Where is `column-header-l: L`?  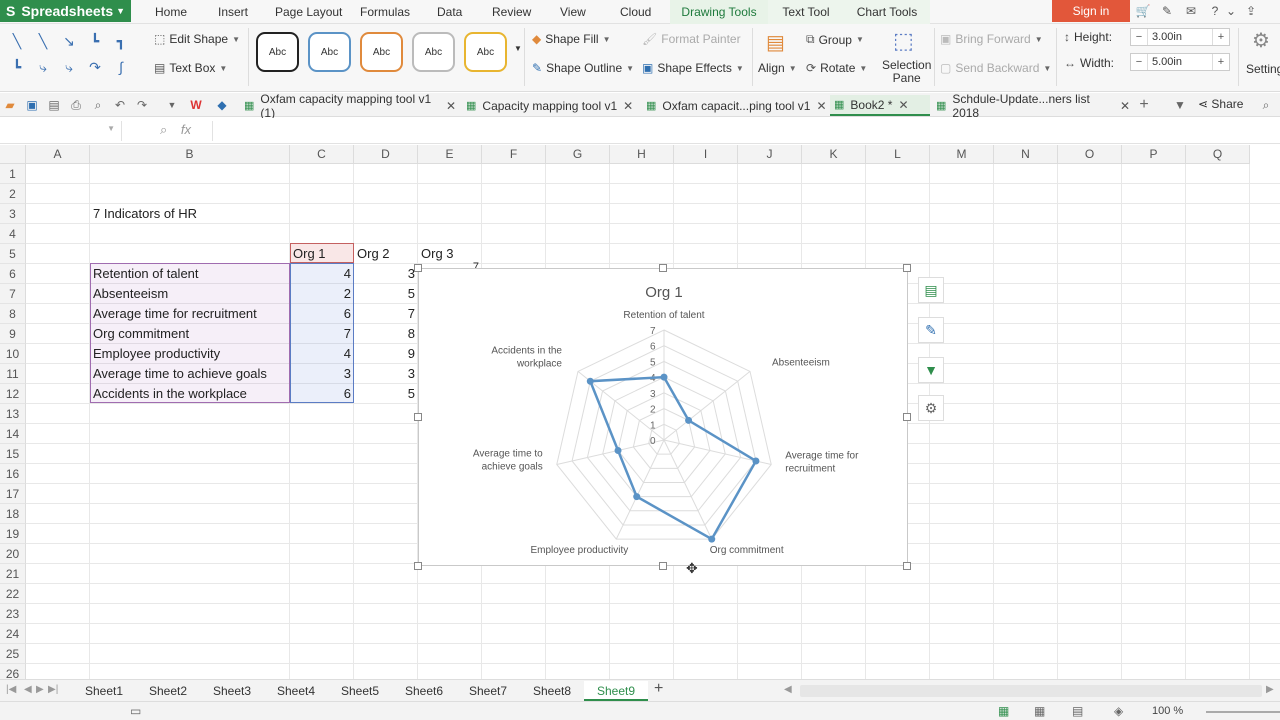 column-header-l: L is located at coordinates (898, 154).